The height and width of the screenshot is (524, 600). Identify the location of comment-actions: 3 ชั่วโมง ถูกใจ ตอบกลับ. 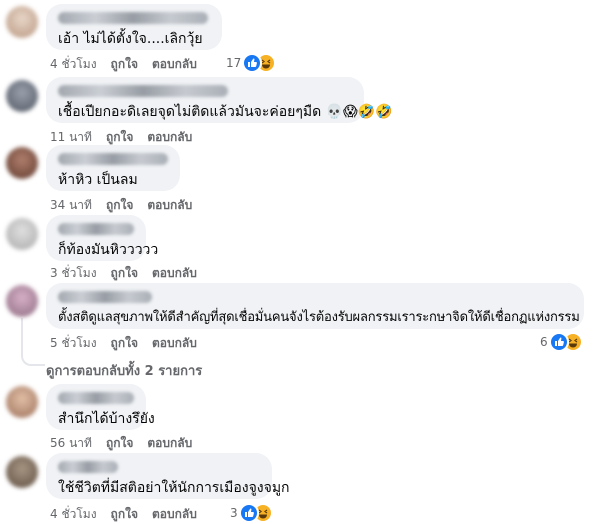
(123, 273).